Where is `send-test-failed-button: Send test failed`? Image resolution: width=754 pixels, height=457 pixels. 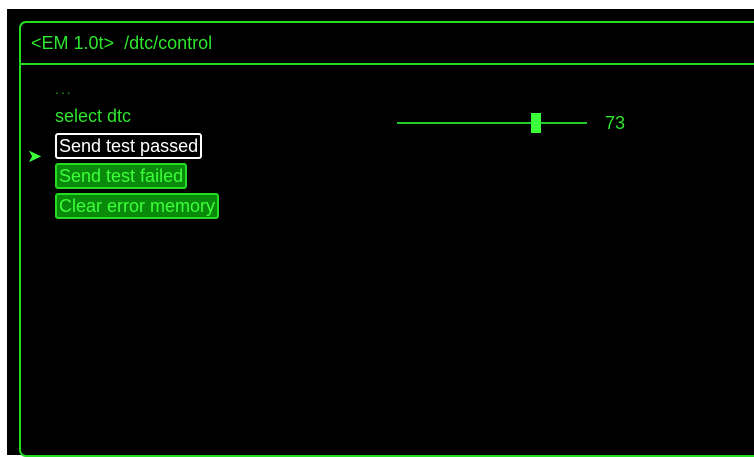
send-test-failed-button: Send test failed is located at coordinates (121, 176).